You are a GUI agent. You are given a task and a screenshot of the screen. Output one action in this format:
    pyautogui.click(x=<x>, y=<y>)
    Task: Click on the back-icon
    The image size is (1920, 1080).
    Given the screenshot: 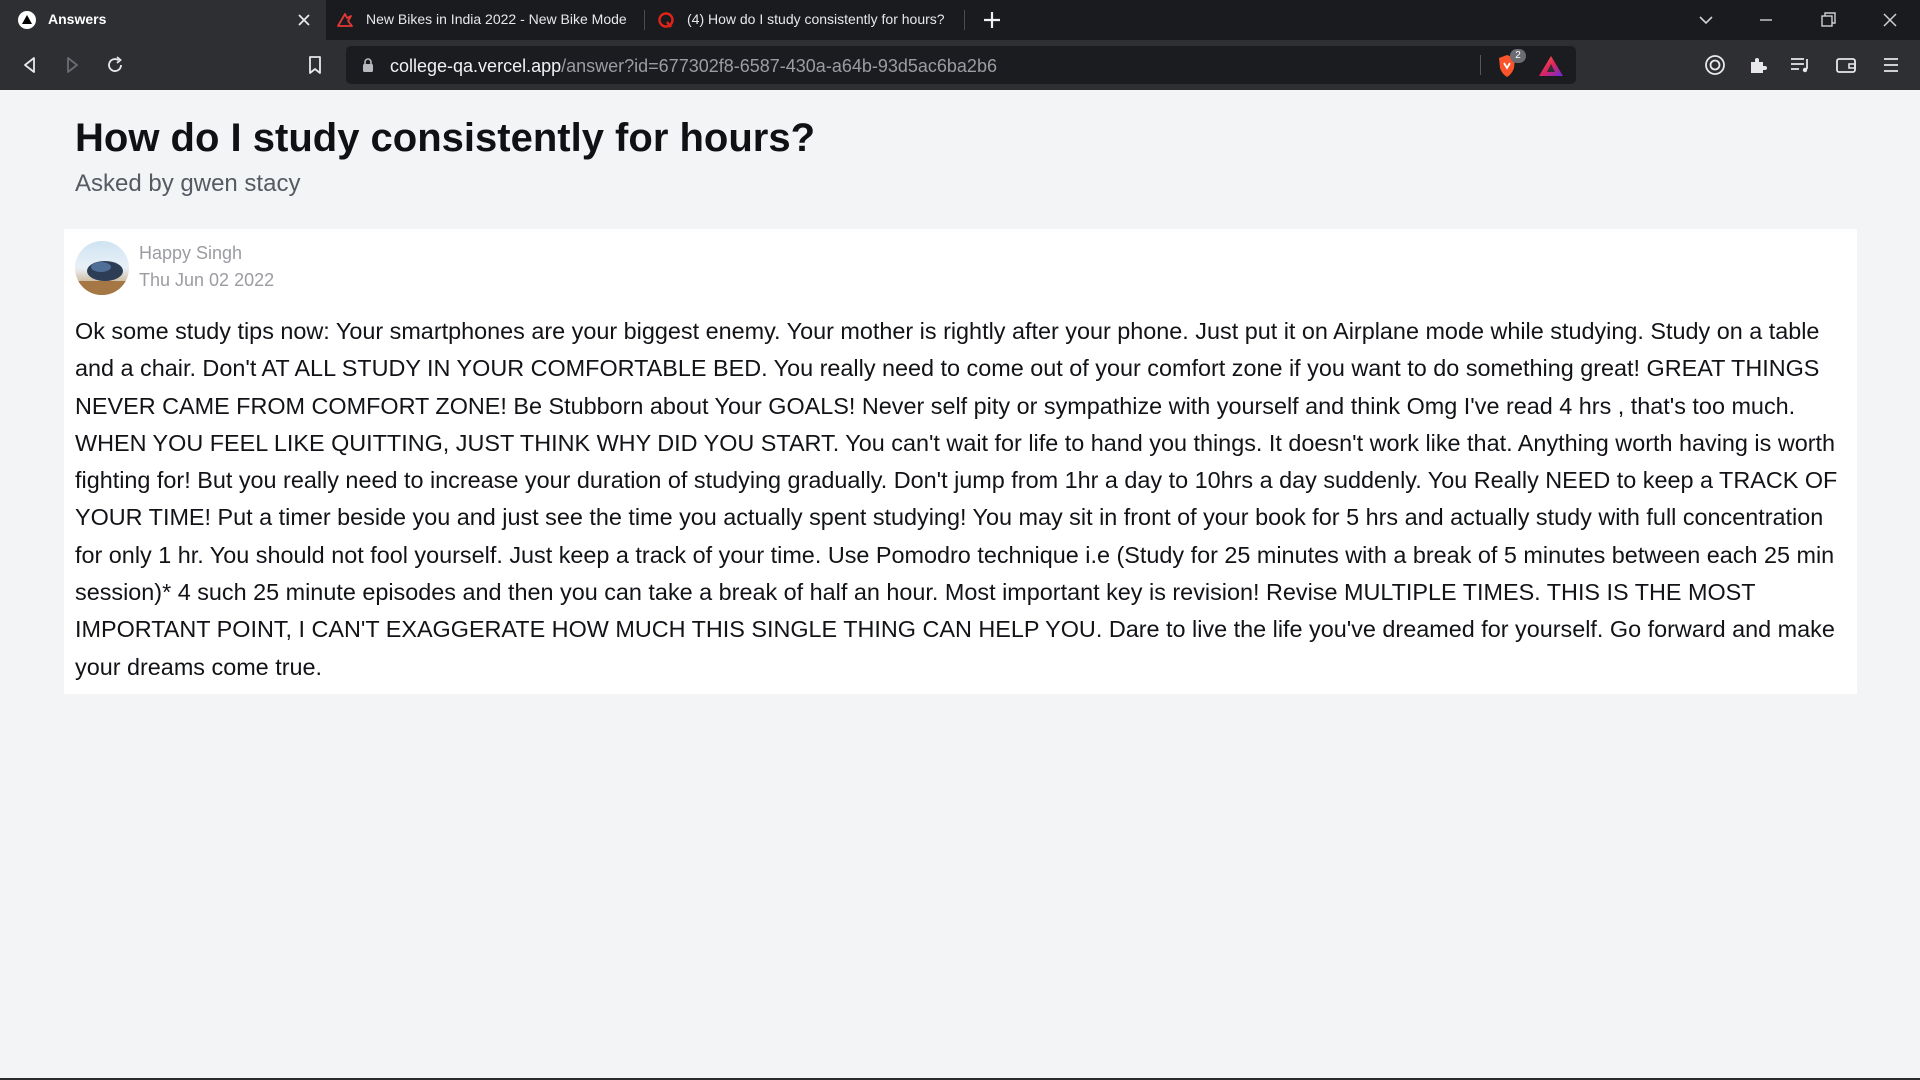 What is the action you would take?
    pyautogui.click(x=30, y=65)
    